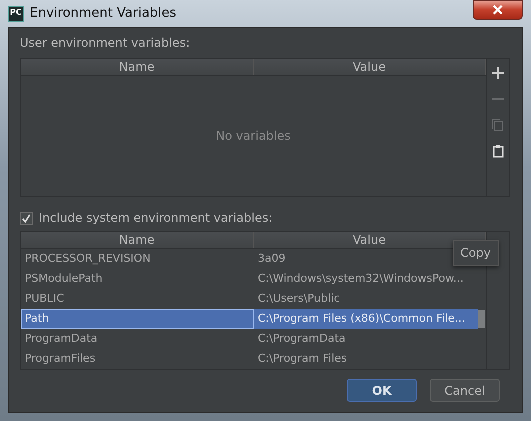  I want to click on section-label: User environment variables:, so click(106, 43).